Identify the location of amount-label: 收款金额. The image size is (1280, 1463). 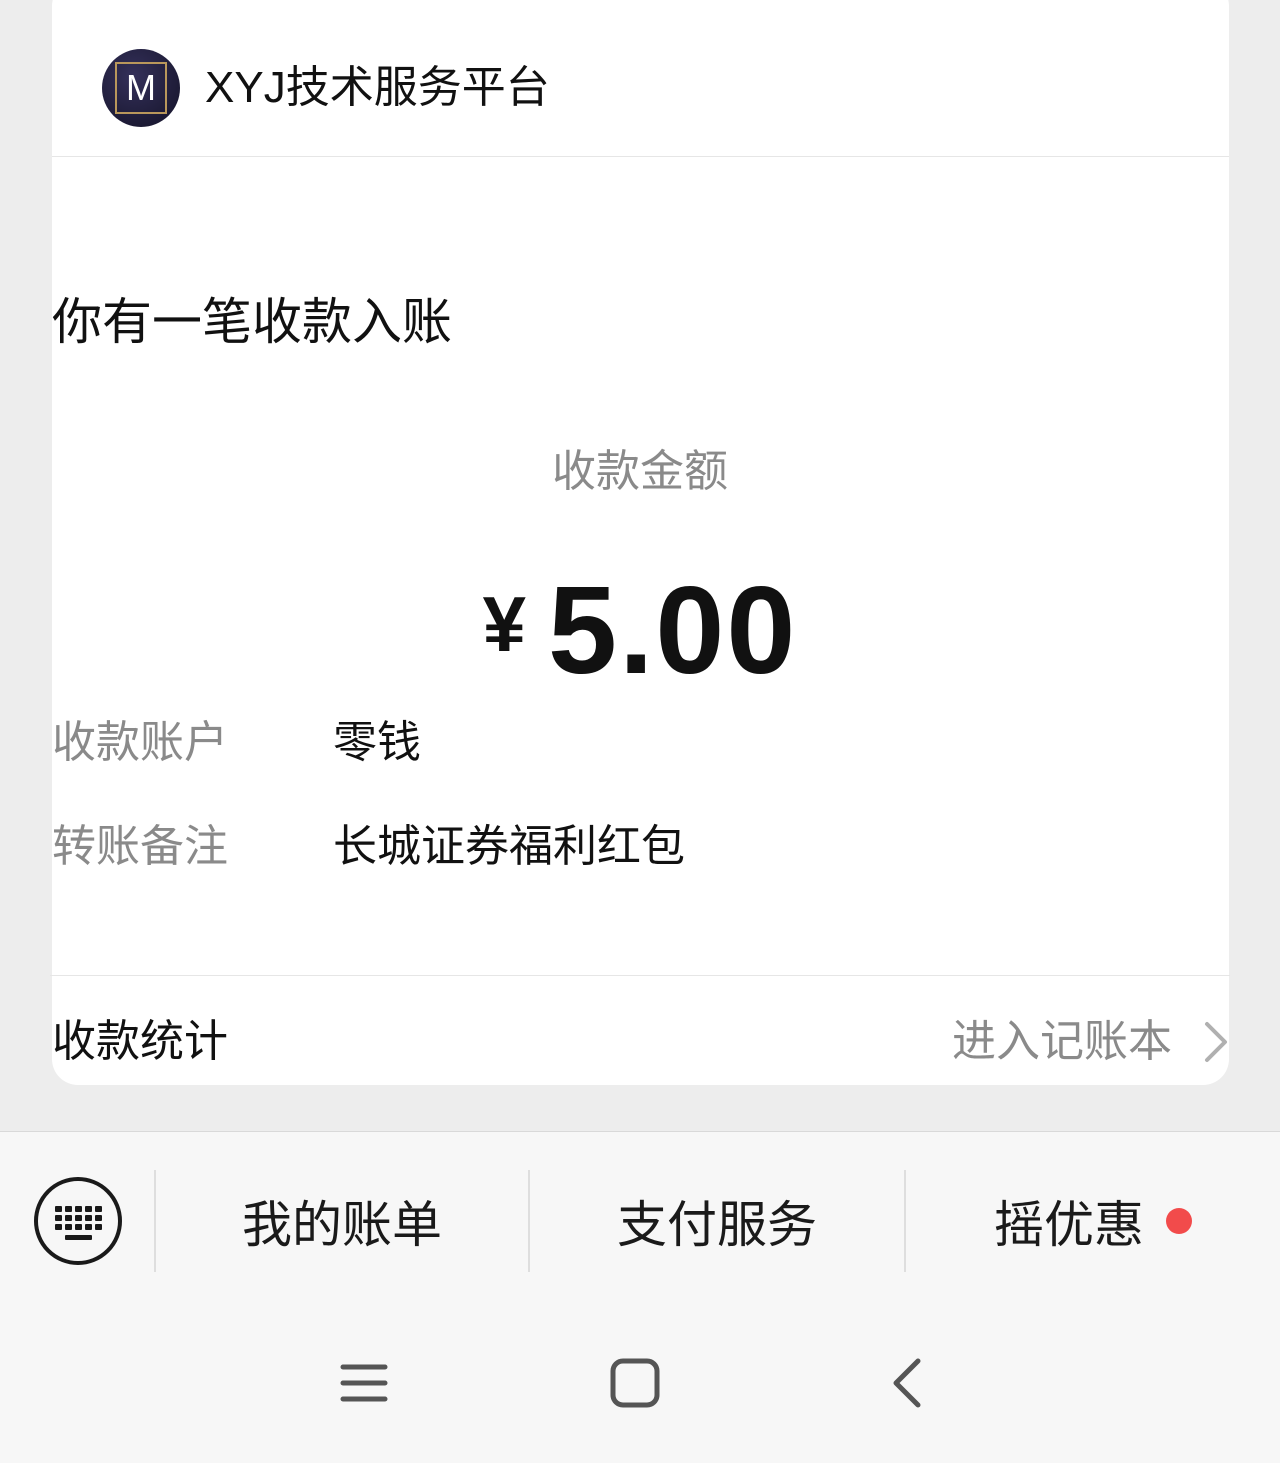
(640, 471).